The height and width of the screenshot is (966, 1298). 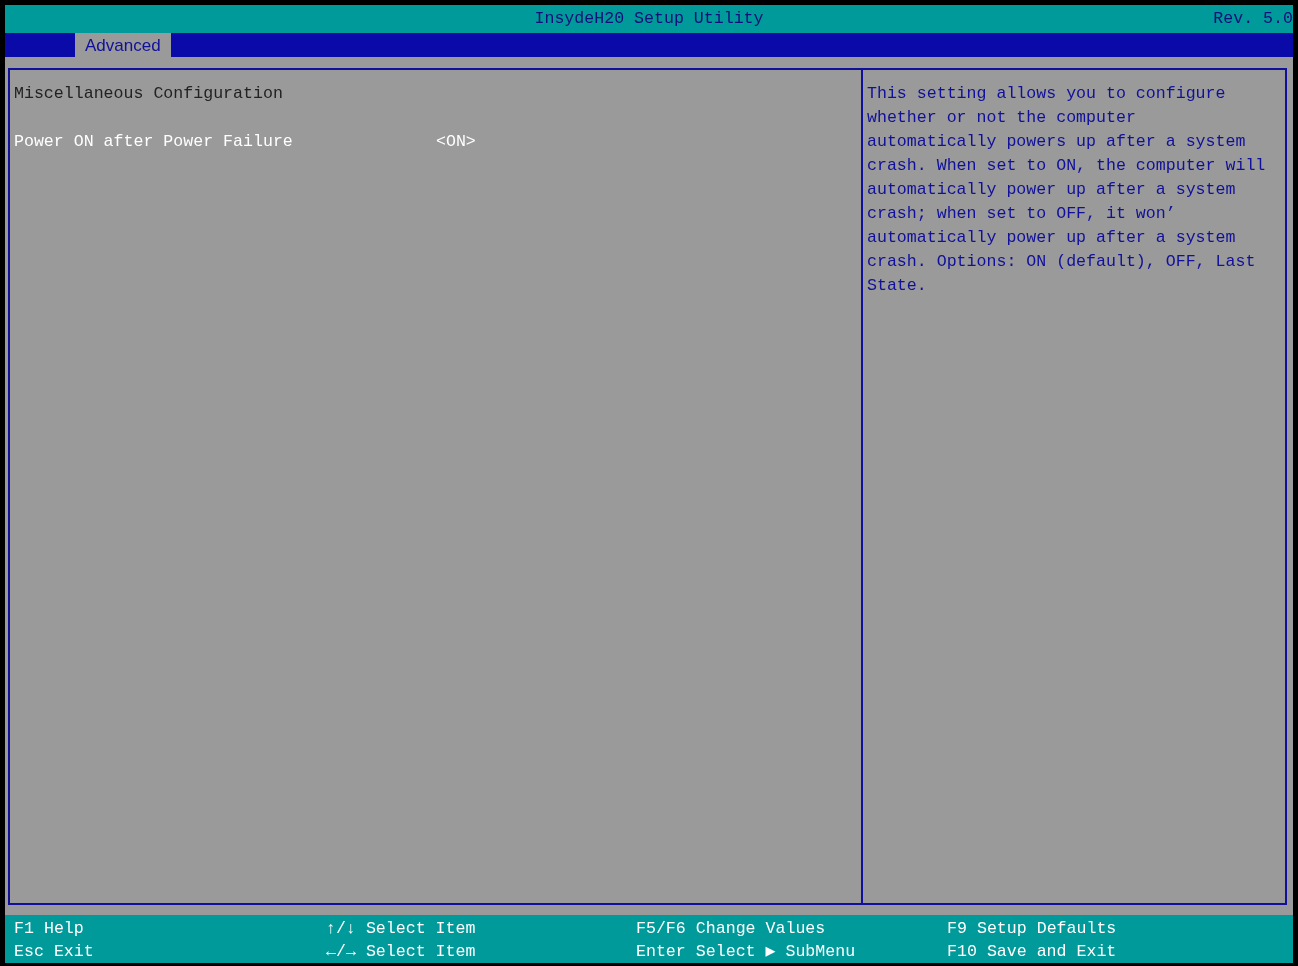 What do you see at coordinates (661, 952) in the screenshot?
I see `key-label: Enter` at bounding box center [661, 952].